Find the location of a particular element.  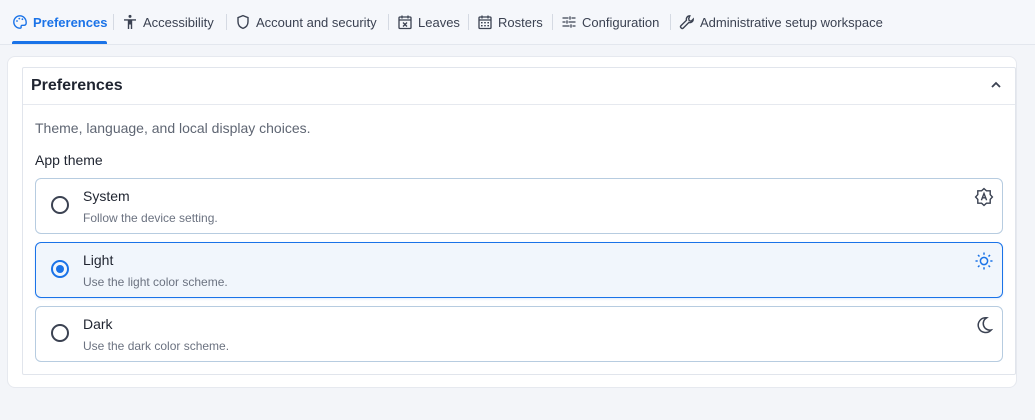

tab-preferences: Preferences is located at coordinates (60, 22).